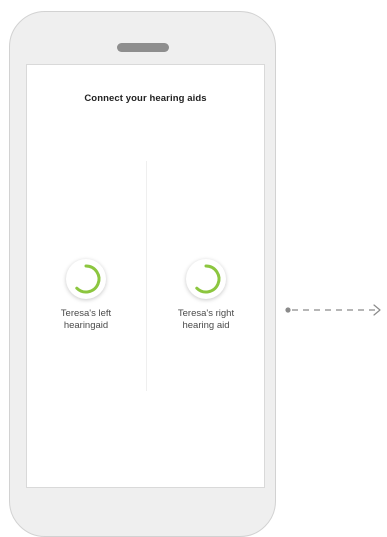 The width and height of the screenshot is (387, 537). I want to click on device-left-hearing-aid: Teresa's left hearingaid, so click(86, 295).